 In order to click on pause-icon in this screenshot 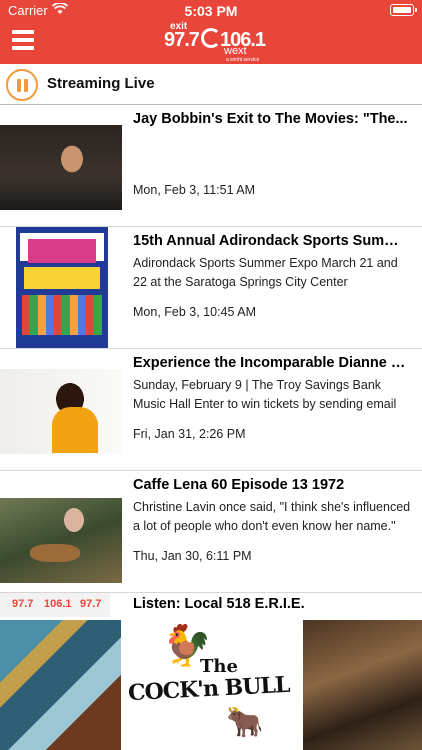, I will do `click(22, 85)`.